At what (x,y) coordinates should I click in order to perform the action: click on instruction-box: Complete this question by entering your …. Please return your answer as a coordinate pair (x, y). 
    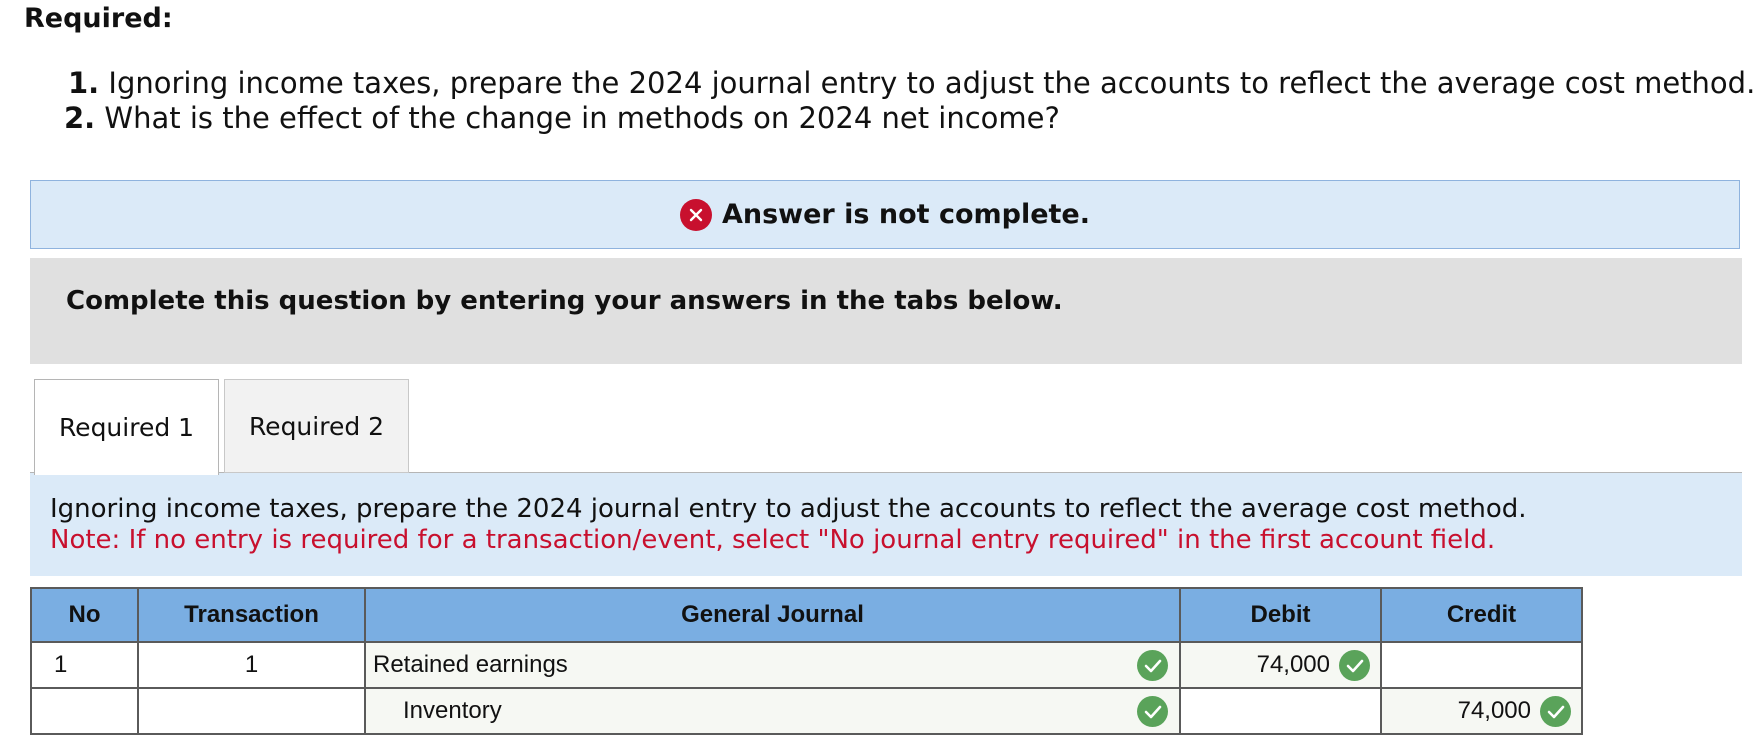
    Looking at the image, I should click on (886, 311).